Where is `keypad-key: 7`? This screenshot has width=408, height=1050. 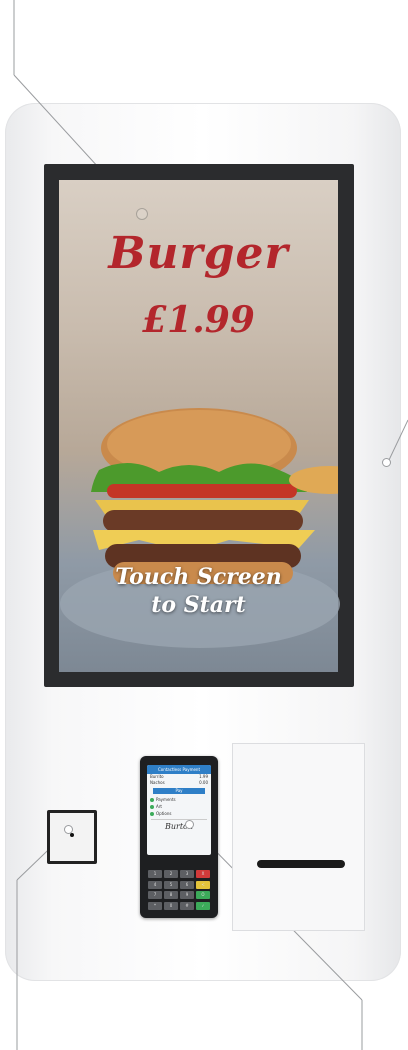 keypad-key: 7 is located at coordinates (155, 895).